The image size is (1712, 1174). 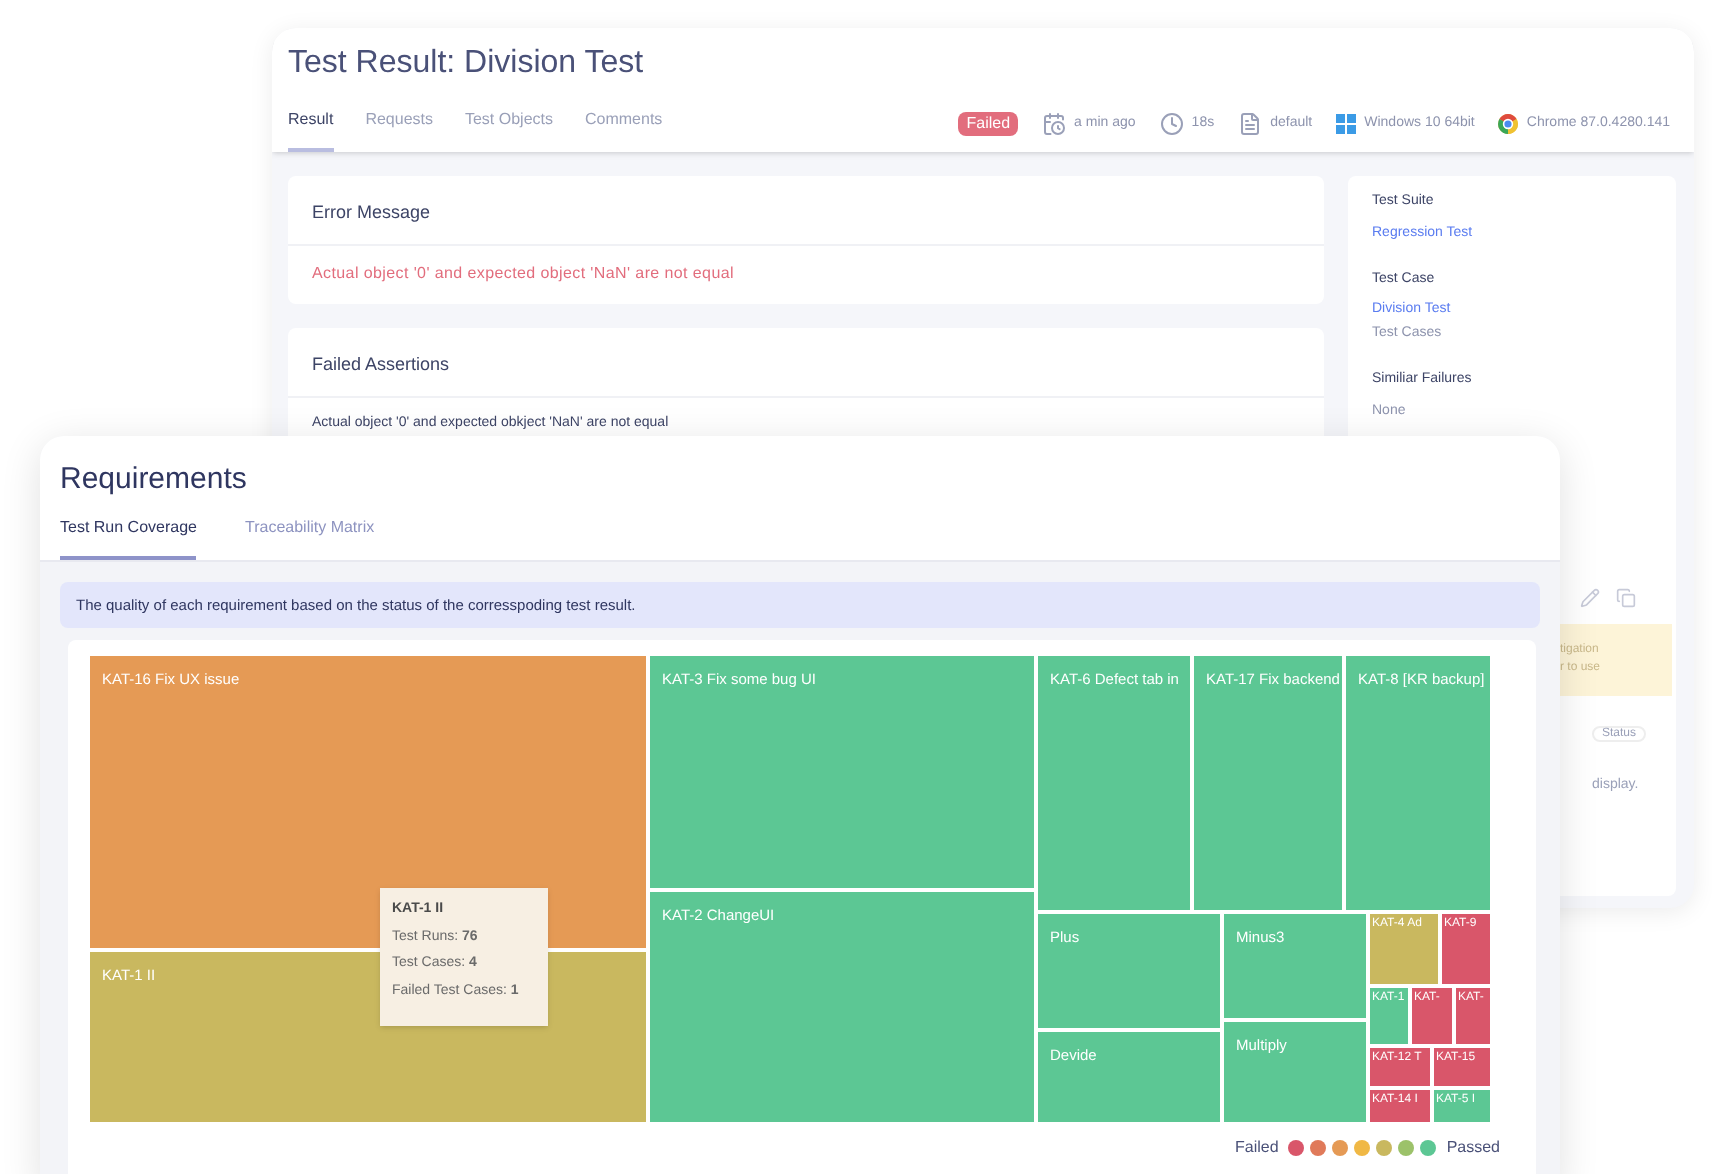 What do you see at coordinates (1346, 124) in the screenshot?
I see `windows-logo-icon` at bounding box center [1346, 124].